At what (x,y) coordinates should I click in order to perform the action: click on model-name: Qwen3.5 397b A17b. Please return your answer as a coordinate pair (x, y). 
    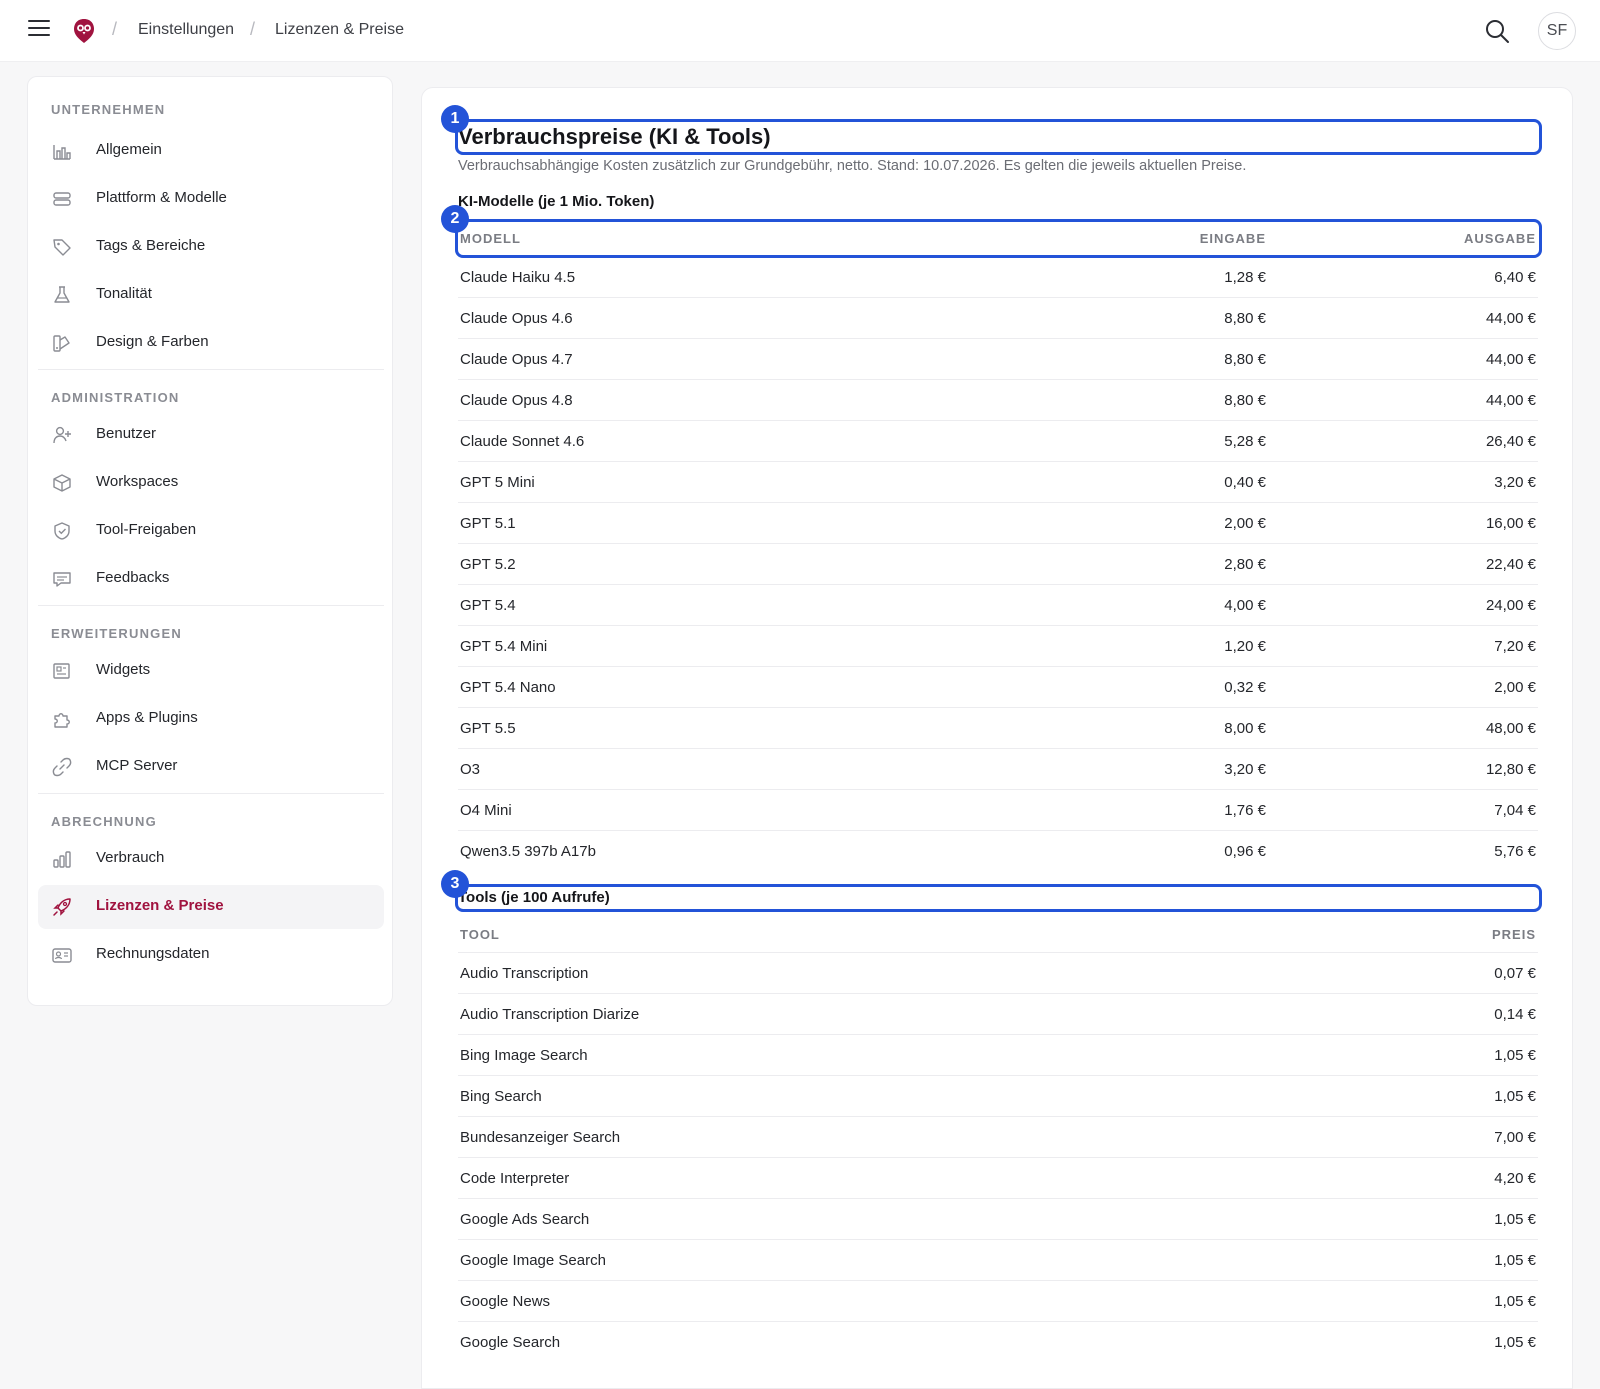
    Looking at the image, I should click on (528, 851).